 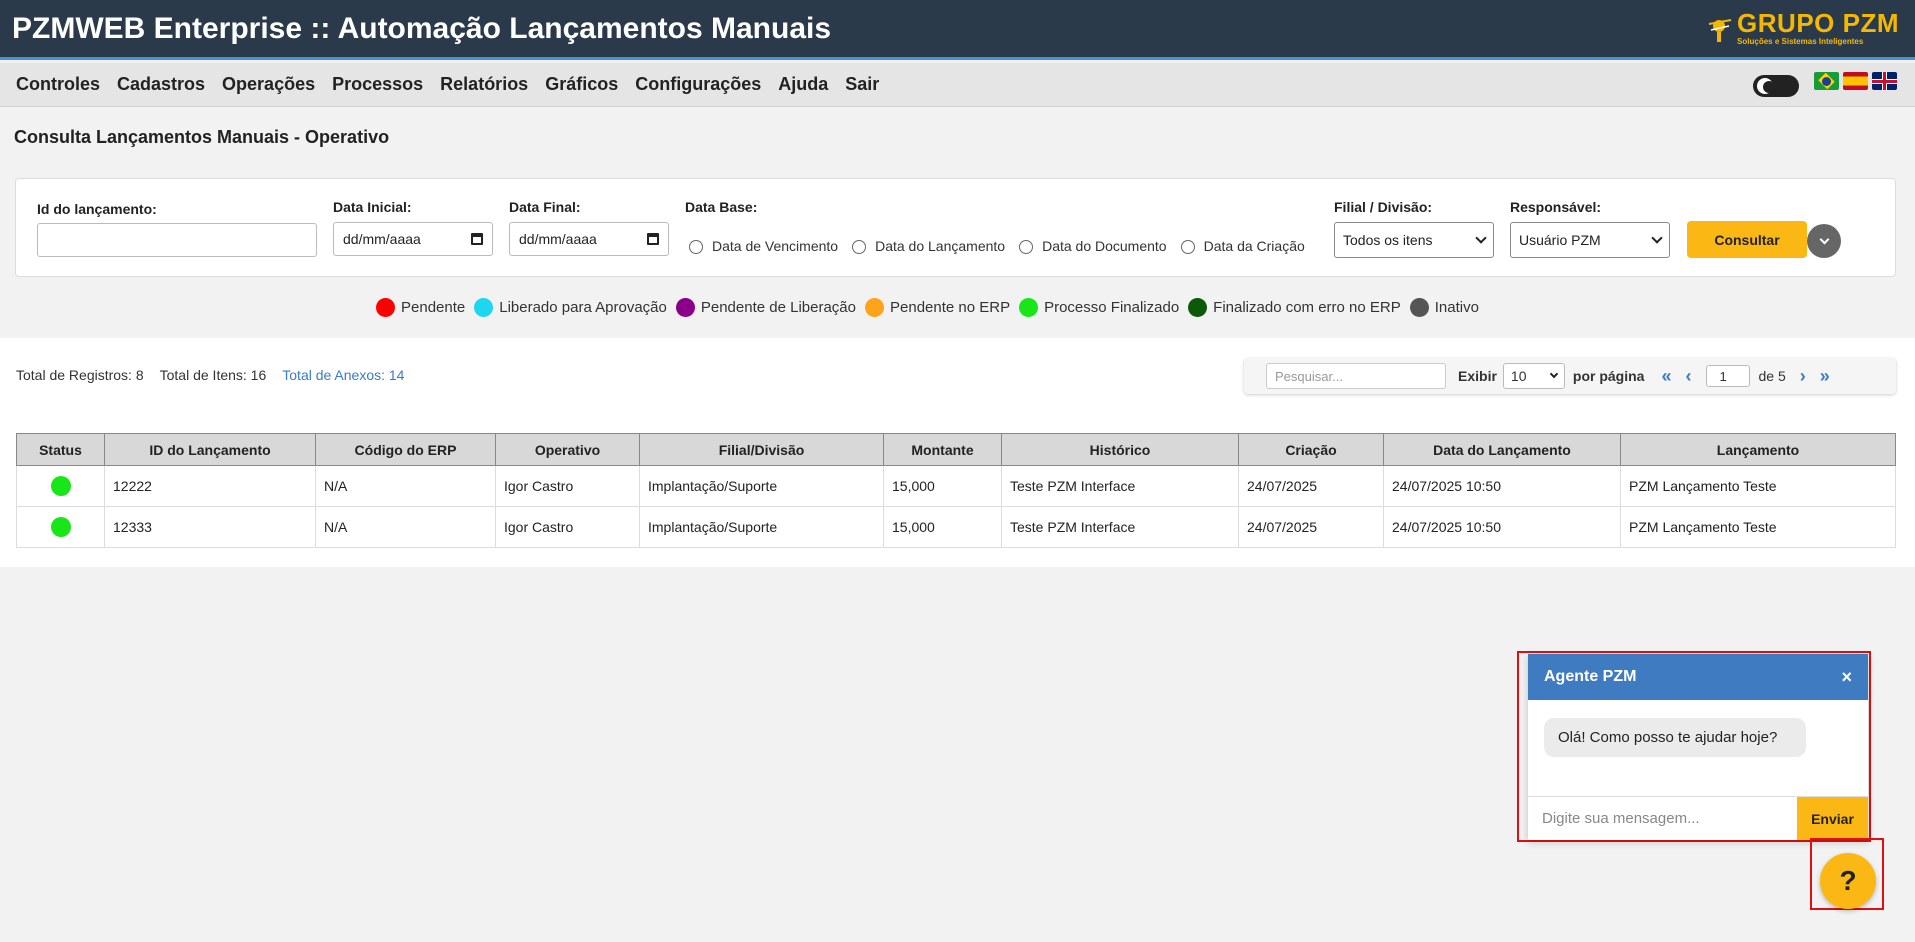 What do you see at coordinates (765, 307) in the screenshot?
I see `legend-item-pendente-liberacao: Pendente de Liberação` at bounding box center [765, 307].